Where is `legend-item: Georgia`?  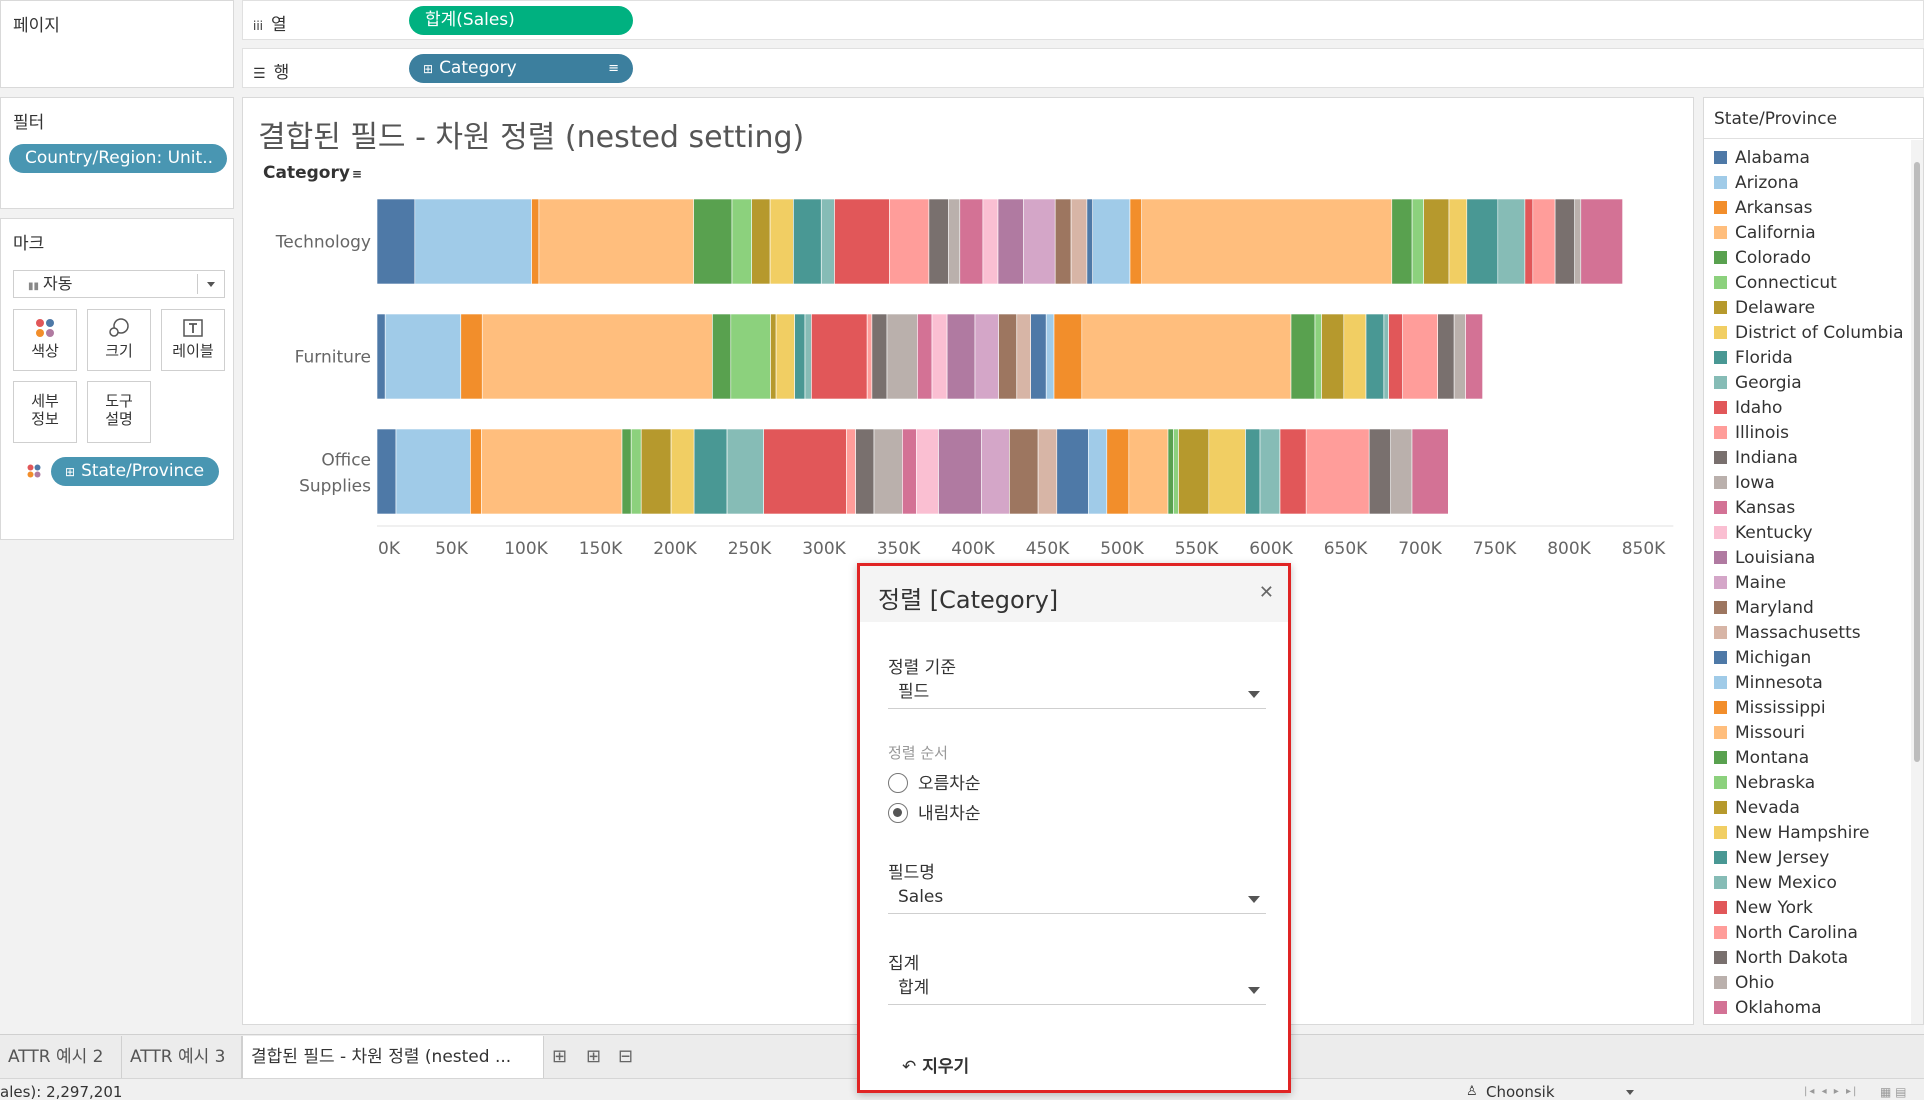
legend-item: Georgia is located at coordinates (1758, 383).